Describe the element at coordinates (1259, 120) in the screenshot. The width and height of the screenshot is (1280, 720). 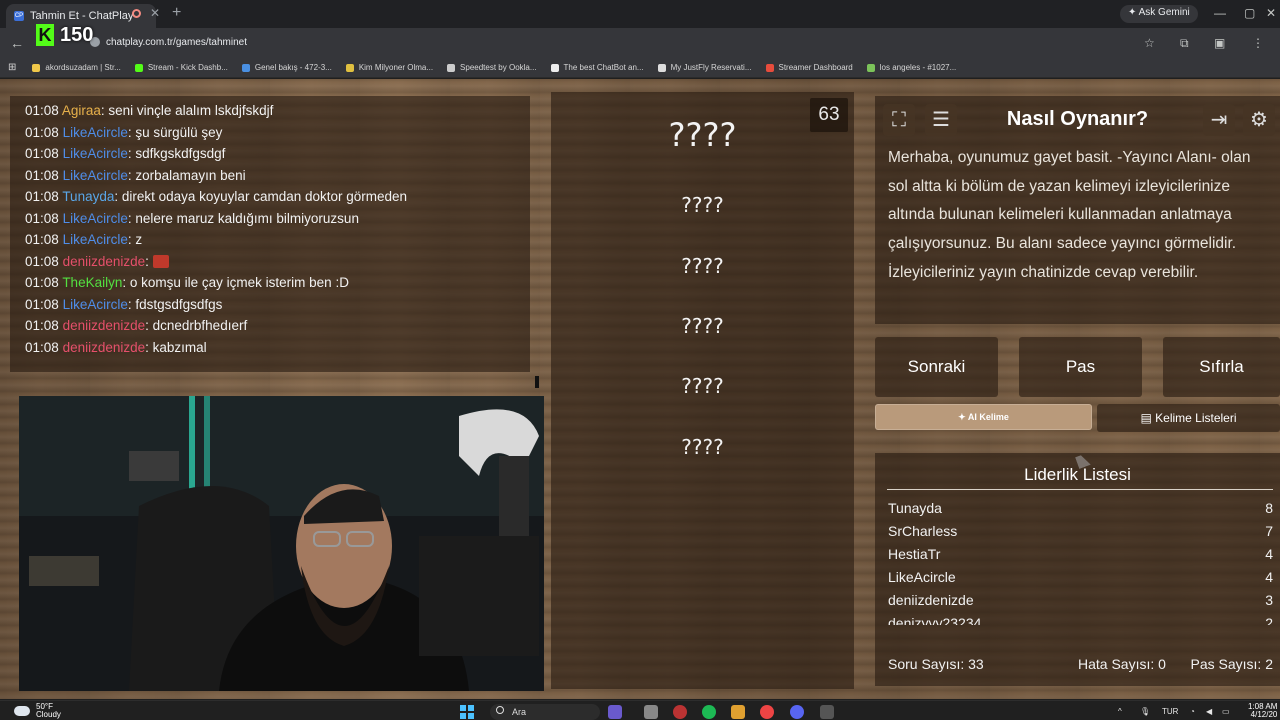
I see `gear-icon: ⚙` at that location.